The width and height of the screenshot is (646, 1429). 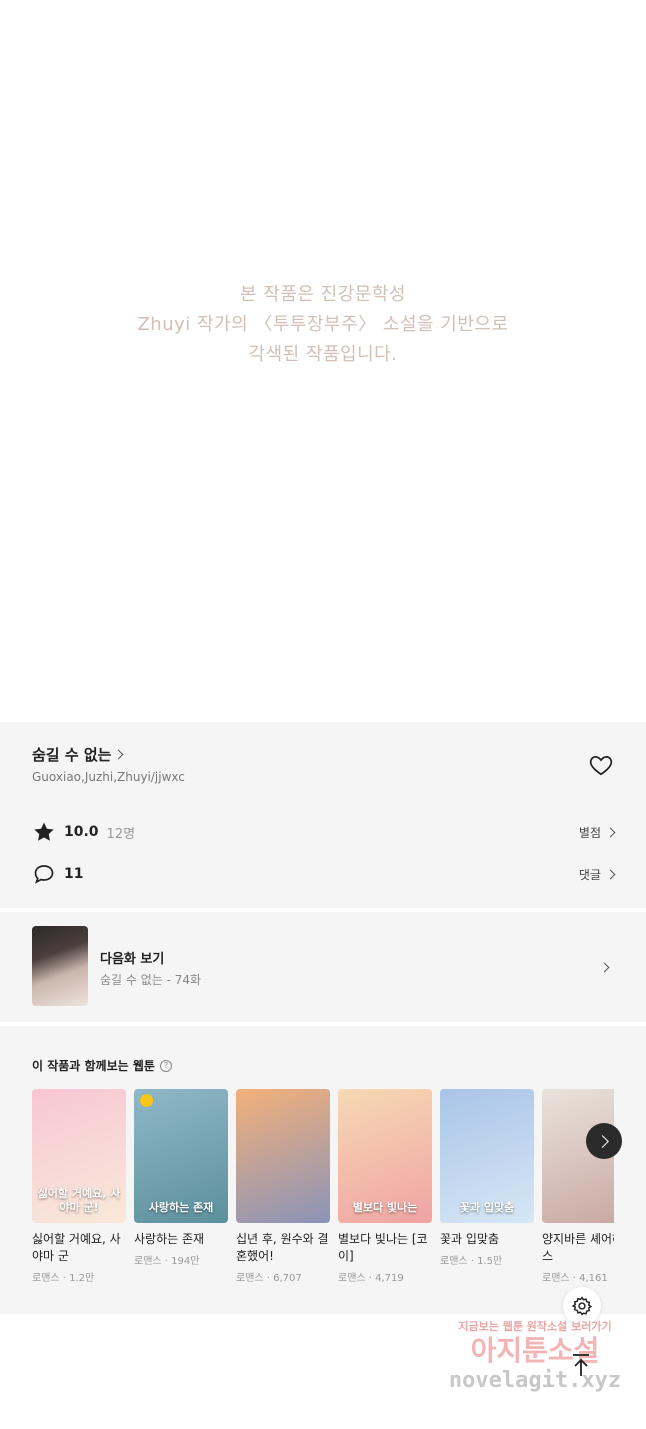 I want to click on work-title-link: 숨길 수 없는, so click(x=78, y=754).